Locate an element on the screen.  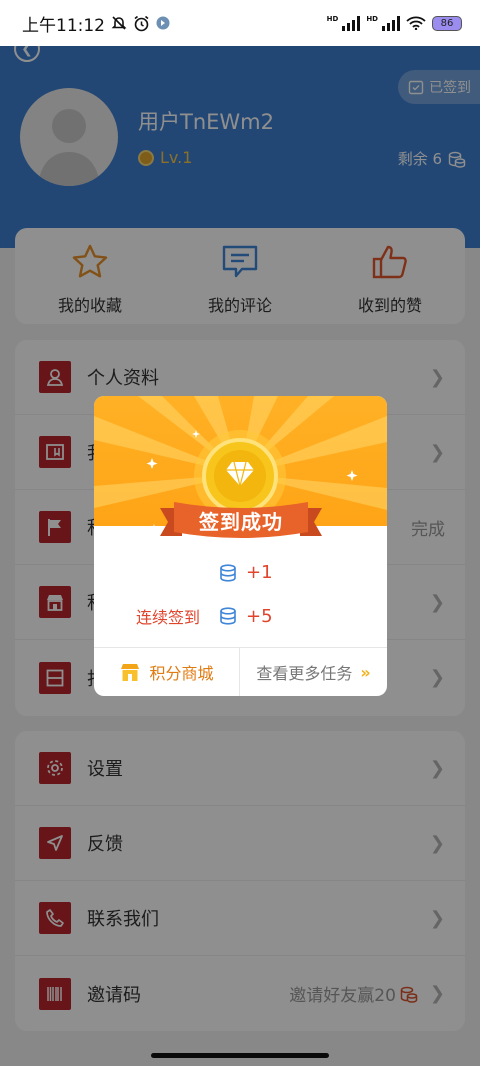
daily-reward: +1 is located at coordinates (245, 572).